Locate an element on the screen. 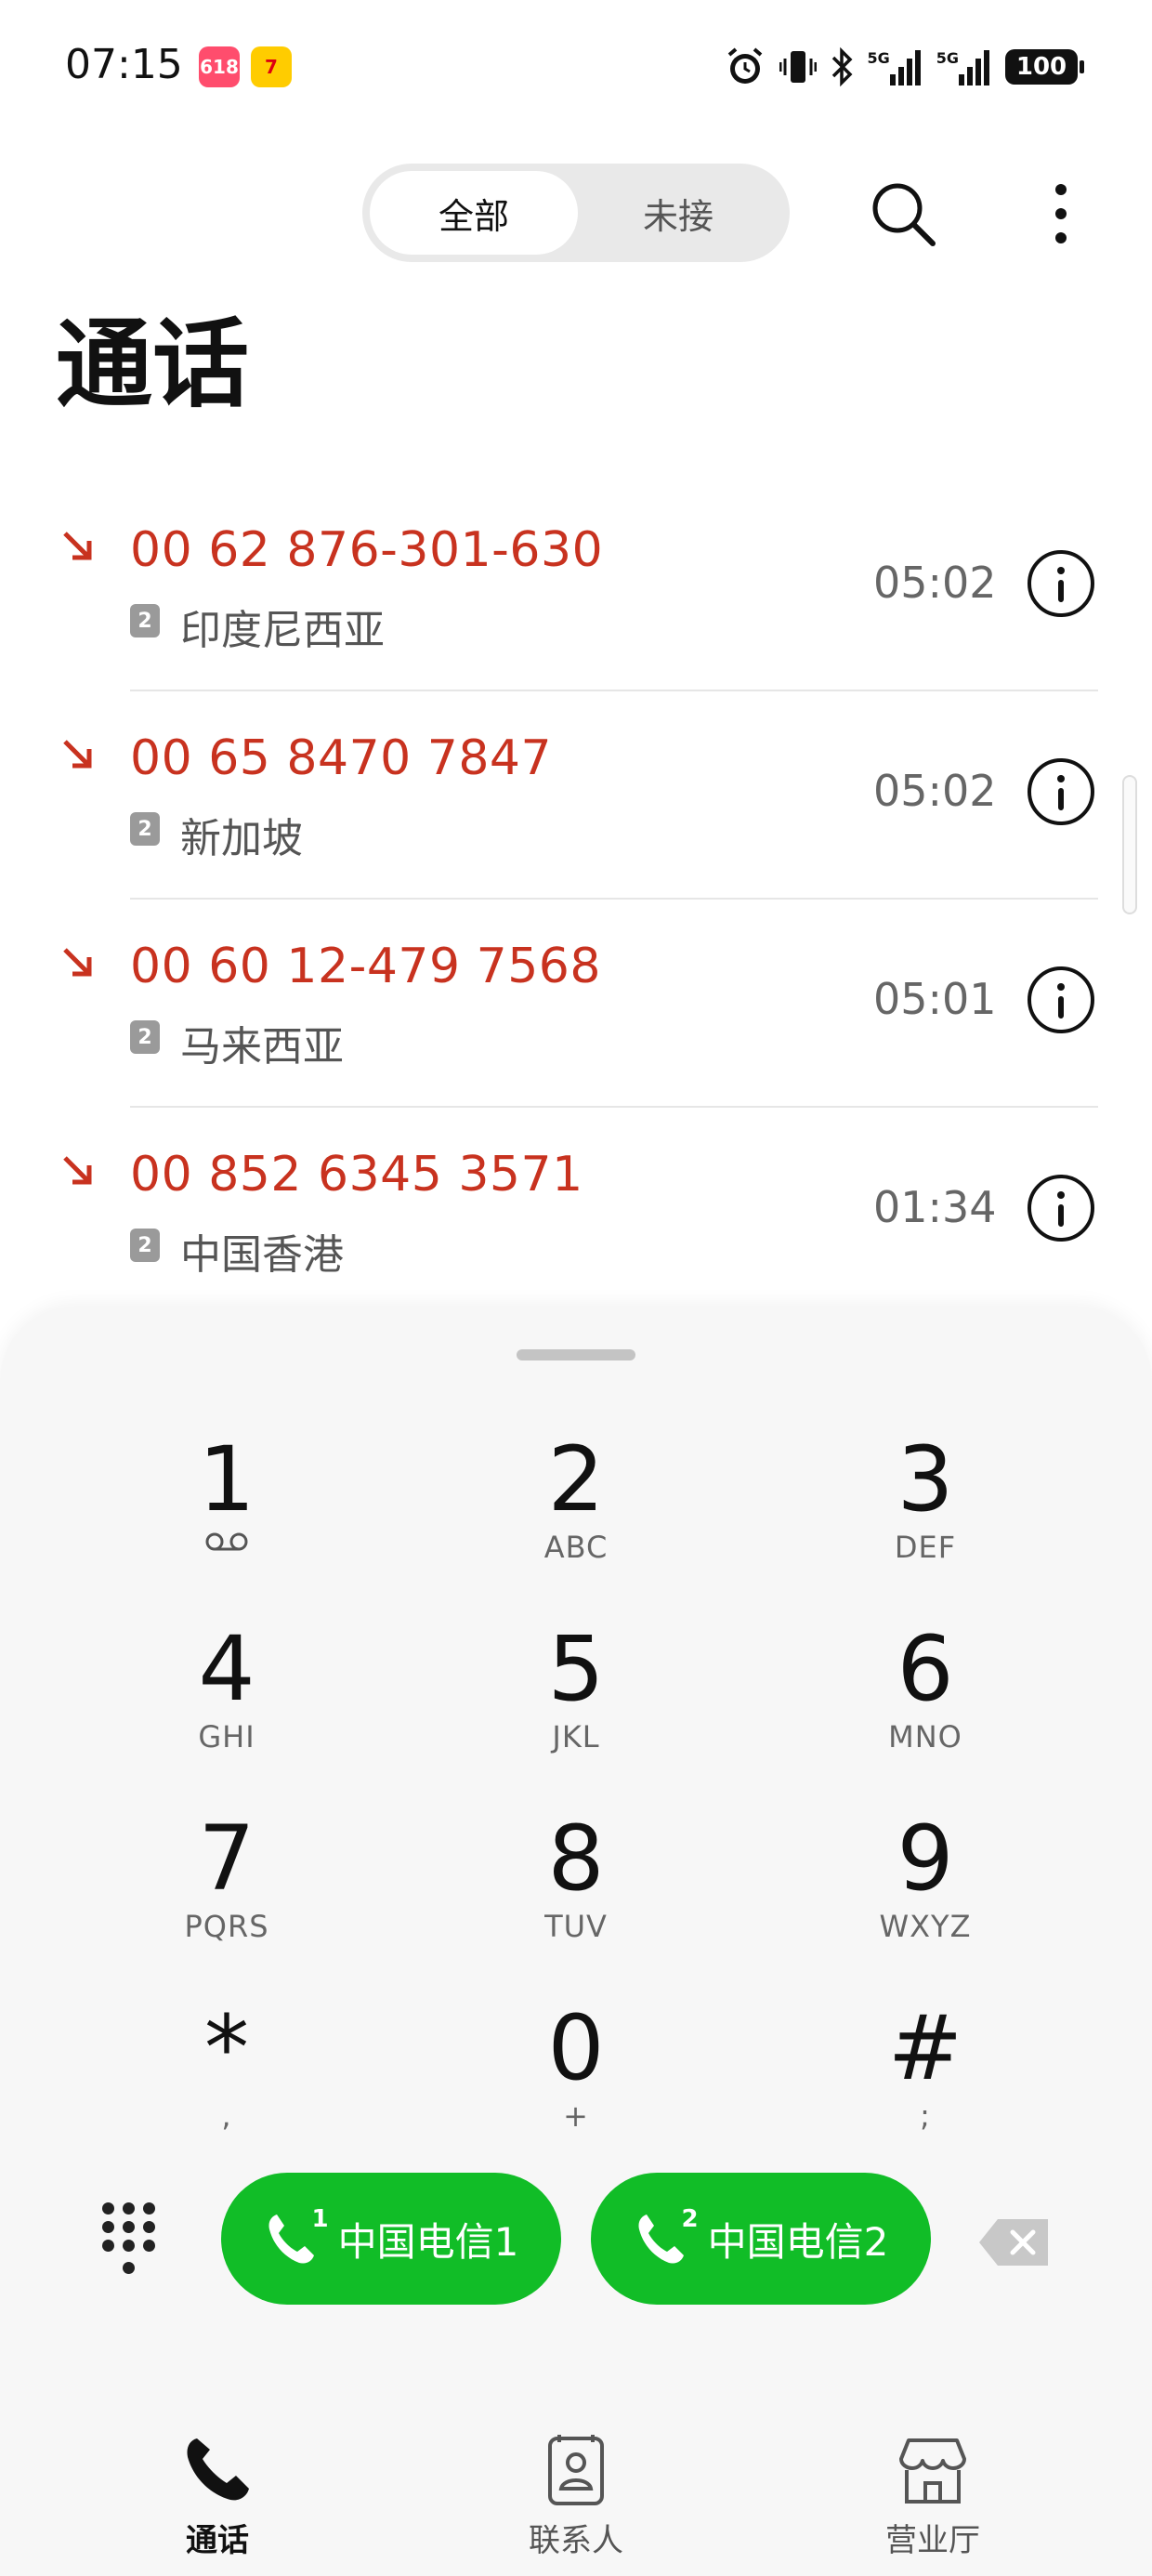 This screenshot has width=1152, height=2576. status-icons: 5G 5G 100 is located at coordinates (904, 67).